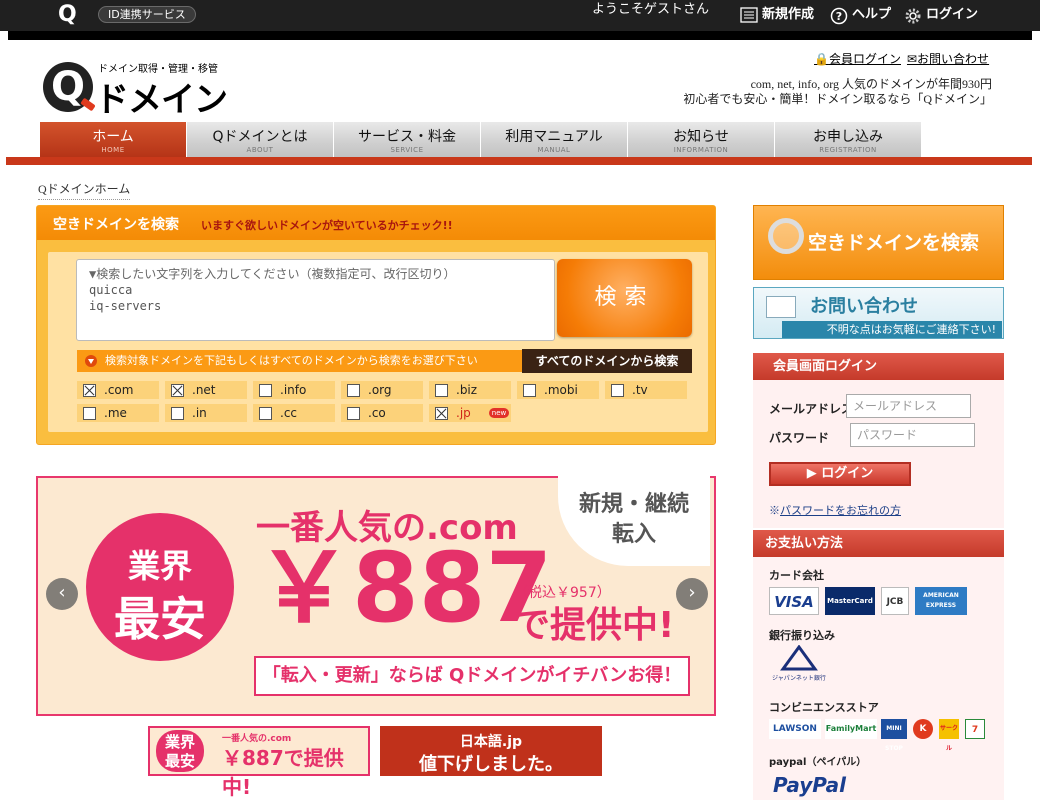 This screenshot has width=1040, height=800. What do you see at coordinates (554, 139) in the screenshot?
I see `nav-manual: 利用マニュアル MANUAL` at bounding box center [554, 139].